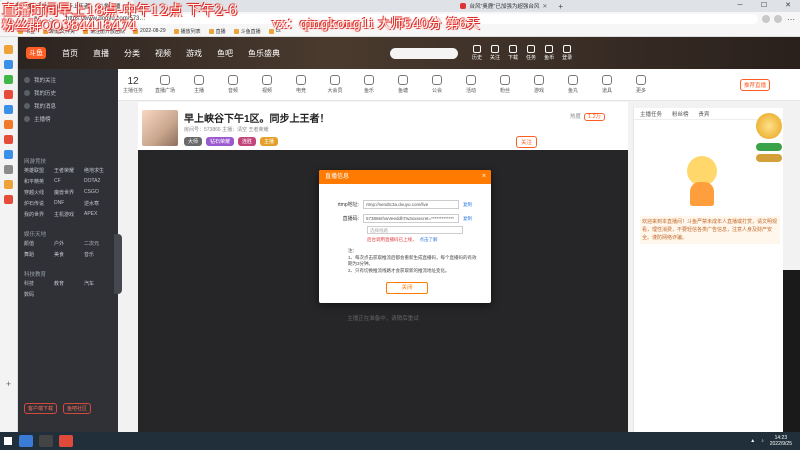  I want to click on nav-item: 游戏, so click(194, 53).